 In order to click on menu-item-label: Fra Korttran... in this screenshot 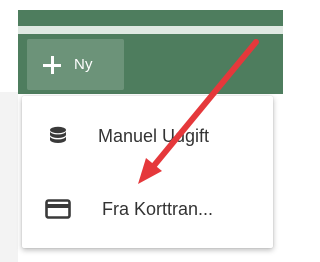, I will do `click(158, 208)`.